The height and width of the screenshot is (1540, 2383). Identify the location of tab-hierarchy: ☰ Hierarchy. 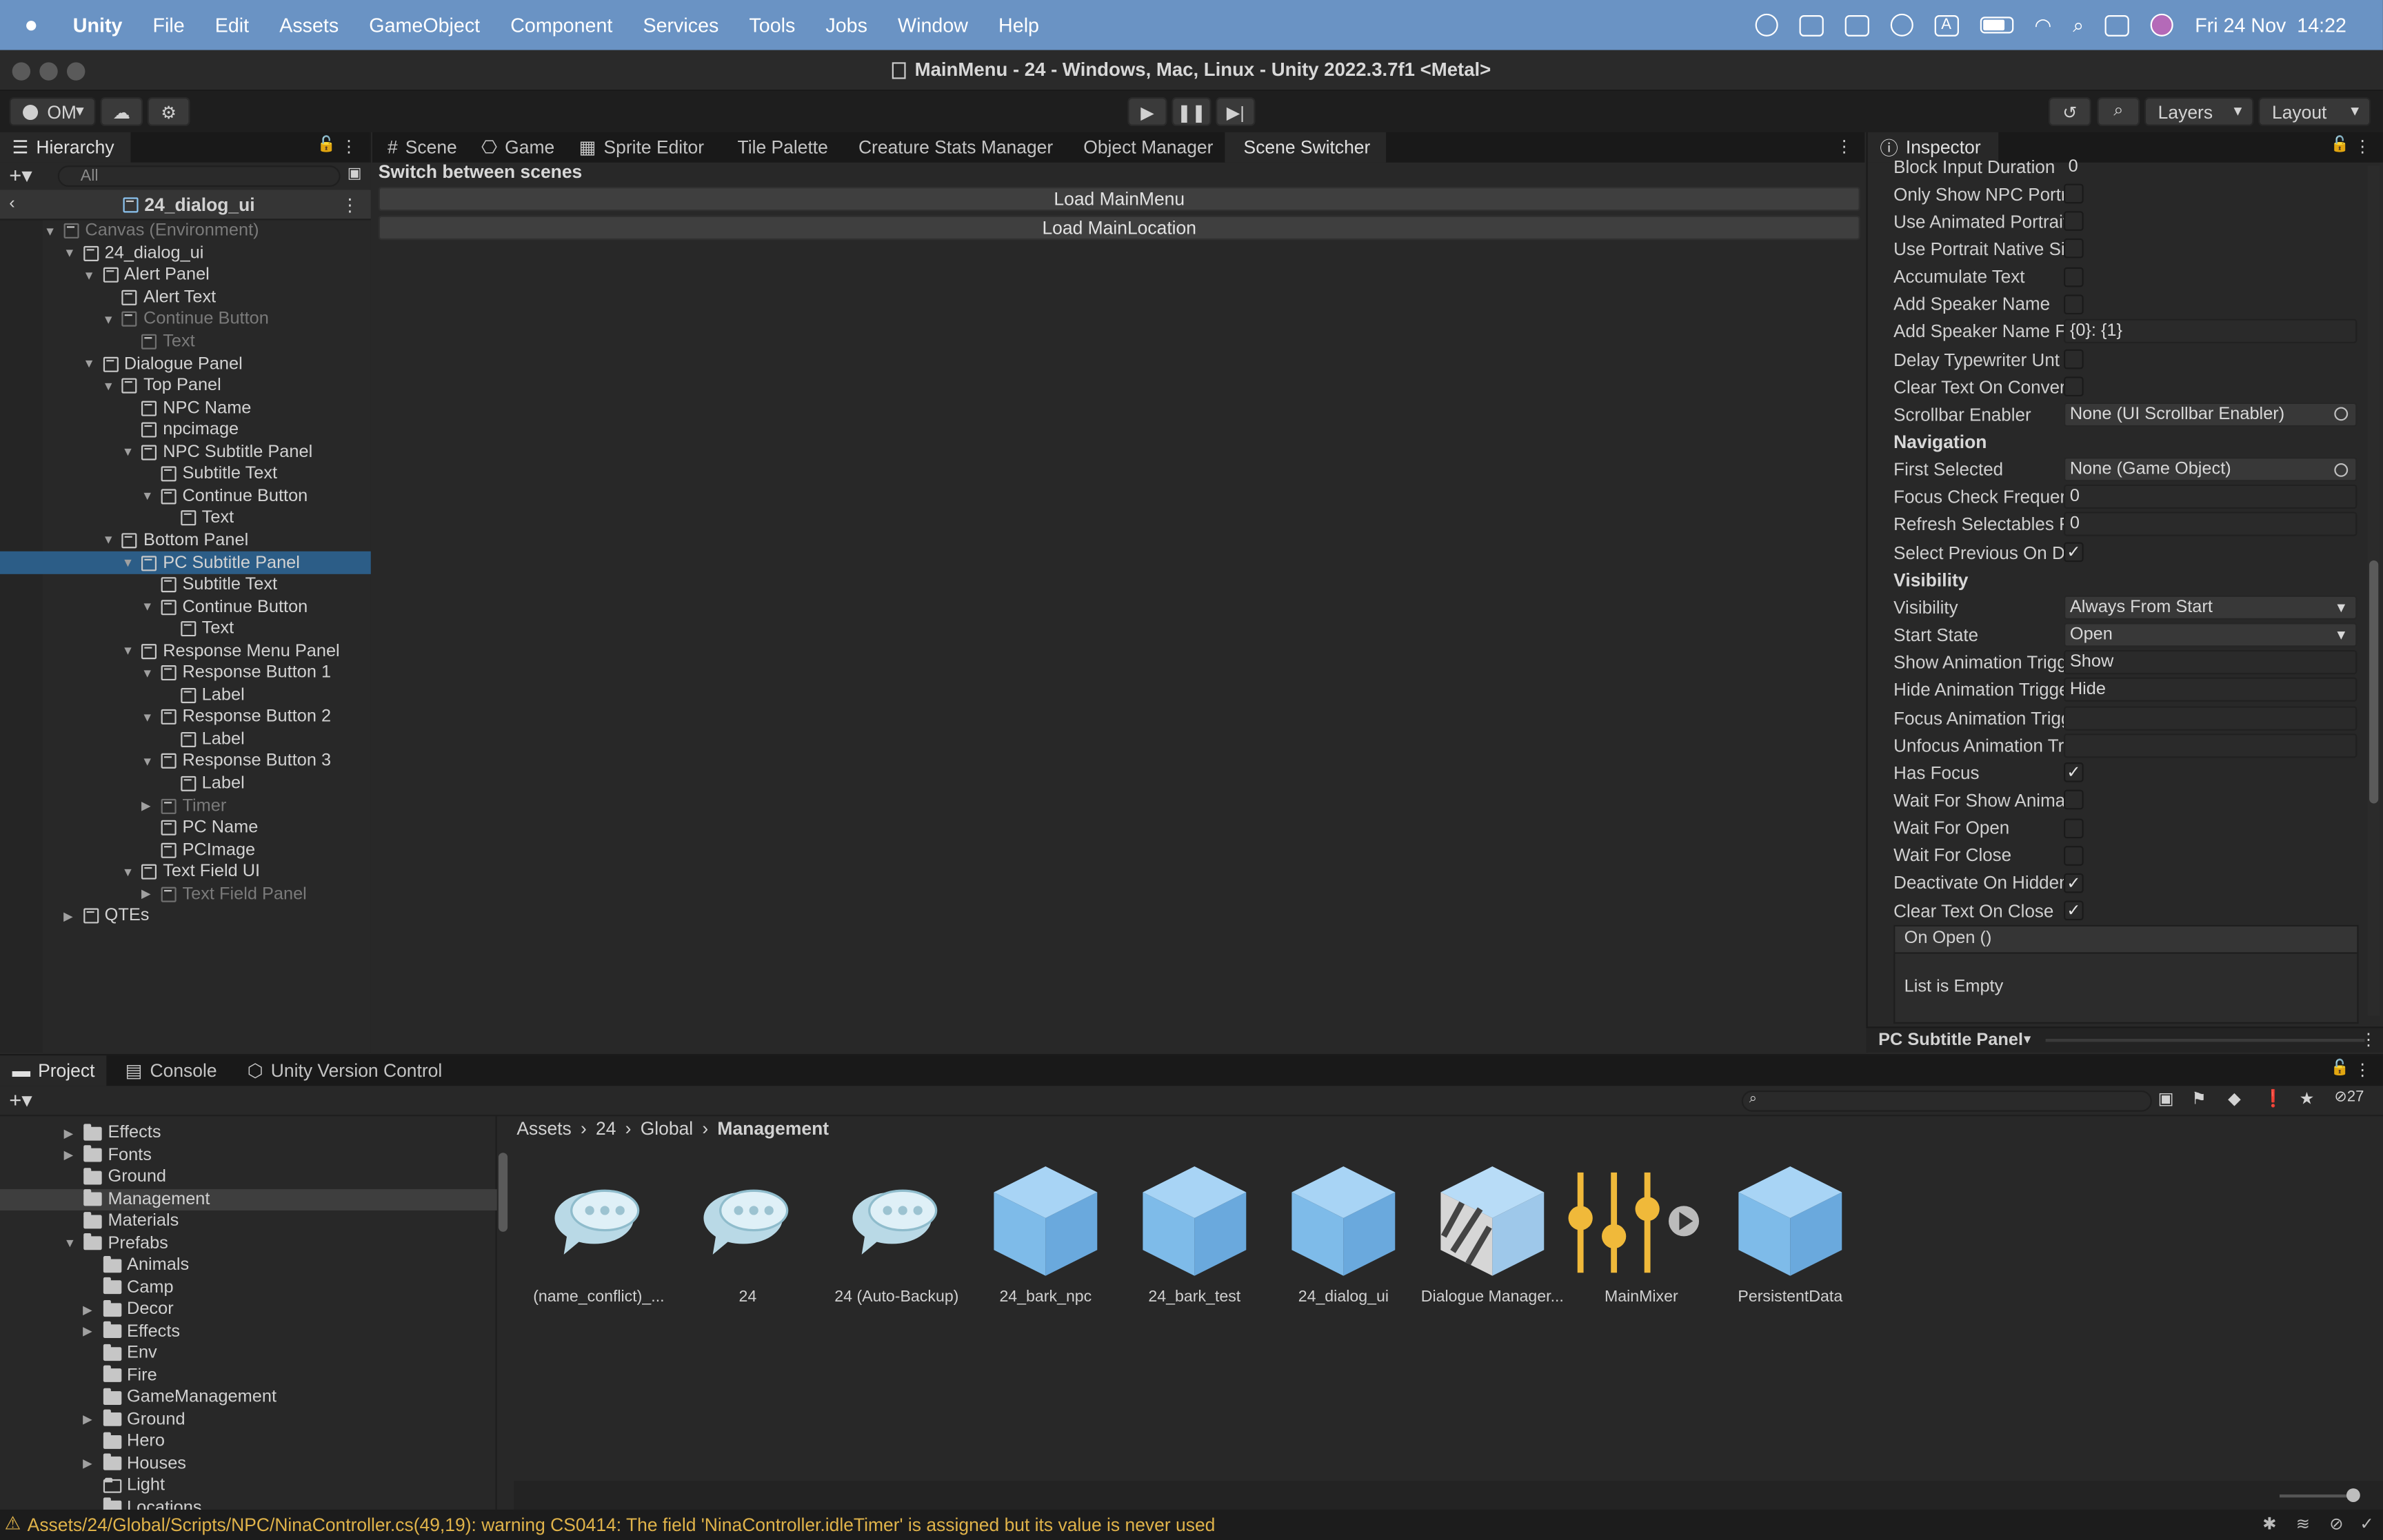
(65, 148).